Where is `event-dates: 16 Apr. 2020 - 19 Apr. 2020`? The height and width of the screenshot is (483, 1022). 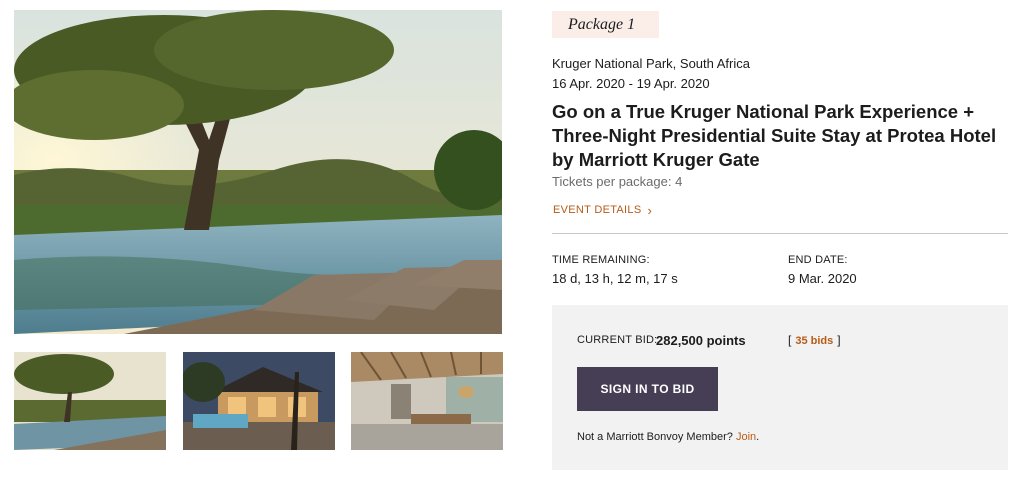
event-dates: 16 Apr. 2020 - 19 Apr. 2020 is located at coordinates (631, 83).